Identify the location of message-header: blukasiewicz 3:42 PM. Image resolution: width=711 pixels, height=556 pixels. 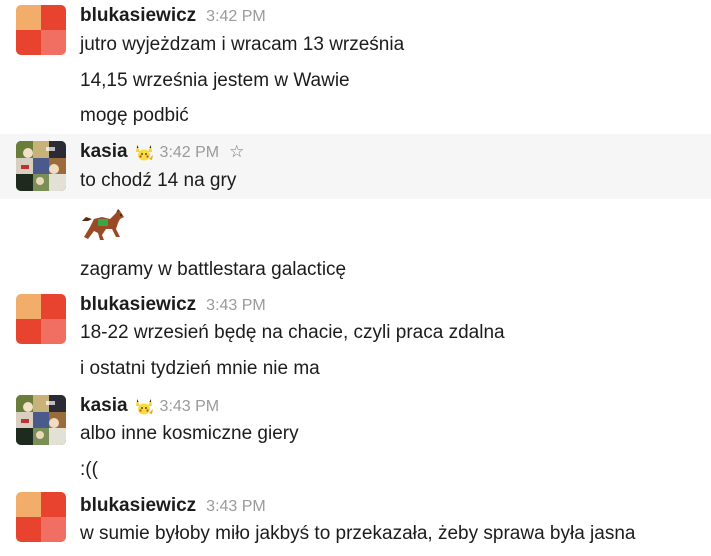
(173, 17).